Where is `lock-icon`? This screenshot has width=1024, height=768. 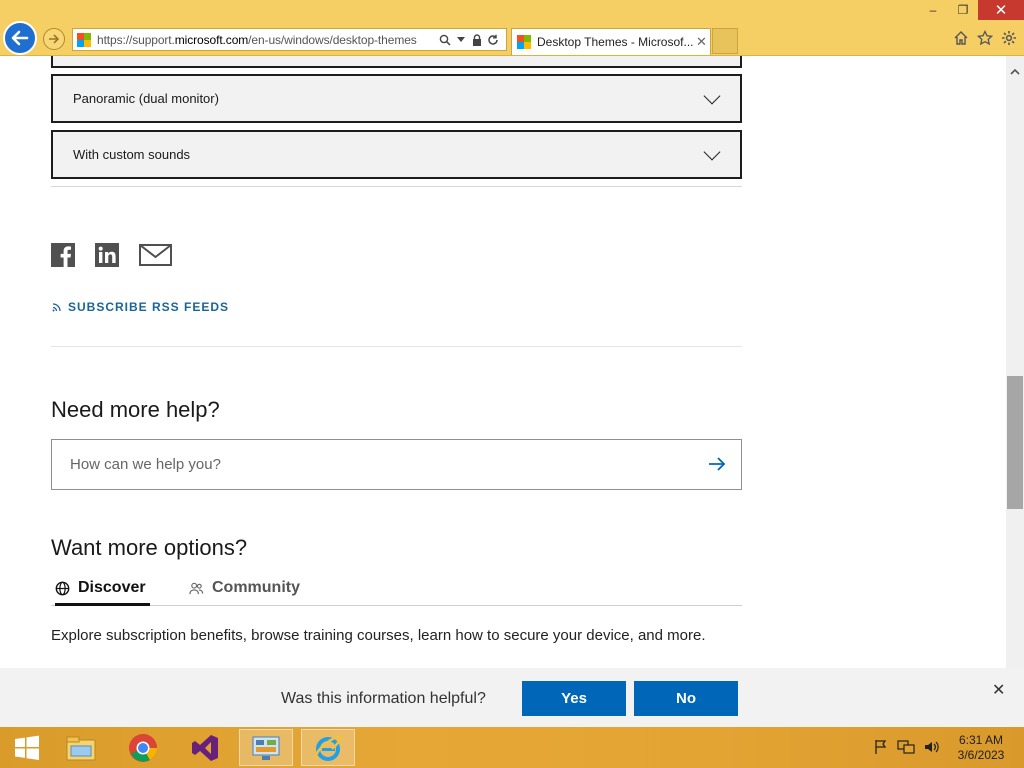 lock-icon is located at coordinates (477, 40).